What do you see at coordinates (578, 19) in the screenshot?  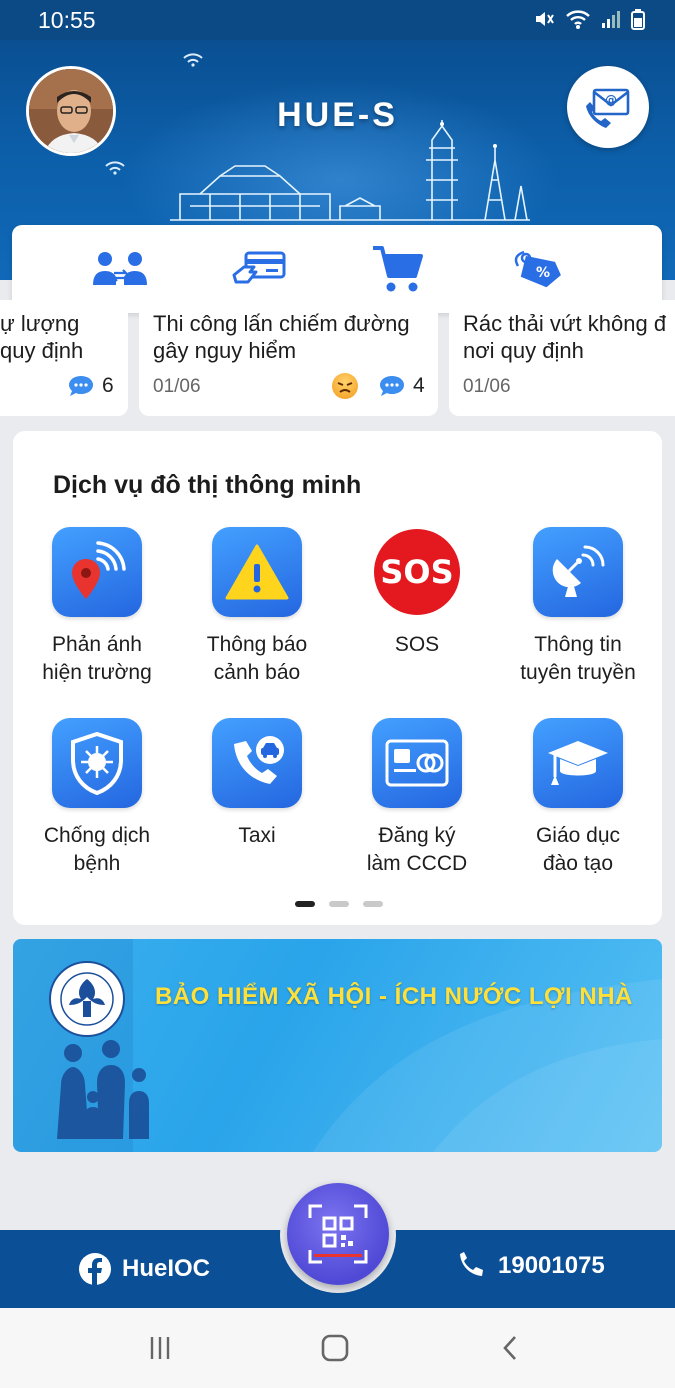 I see `wifi-icon` at bounding box center [578, 19].